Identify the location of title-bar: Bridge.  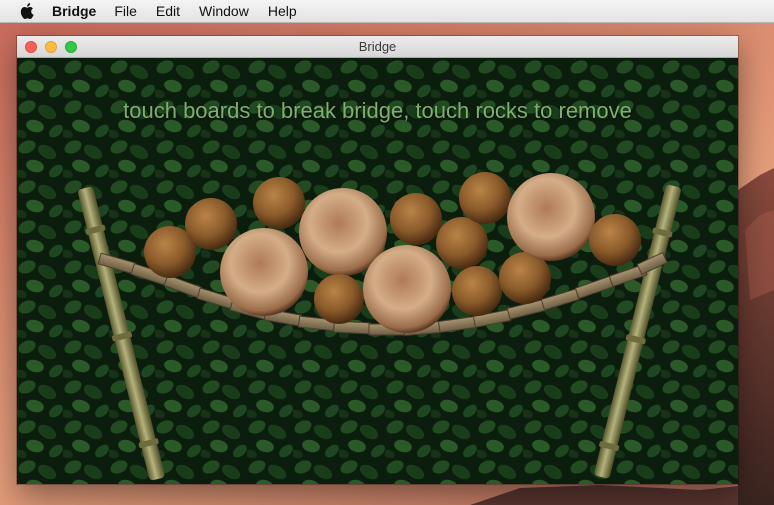
(377, 47).